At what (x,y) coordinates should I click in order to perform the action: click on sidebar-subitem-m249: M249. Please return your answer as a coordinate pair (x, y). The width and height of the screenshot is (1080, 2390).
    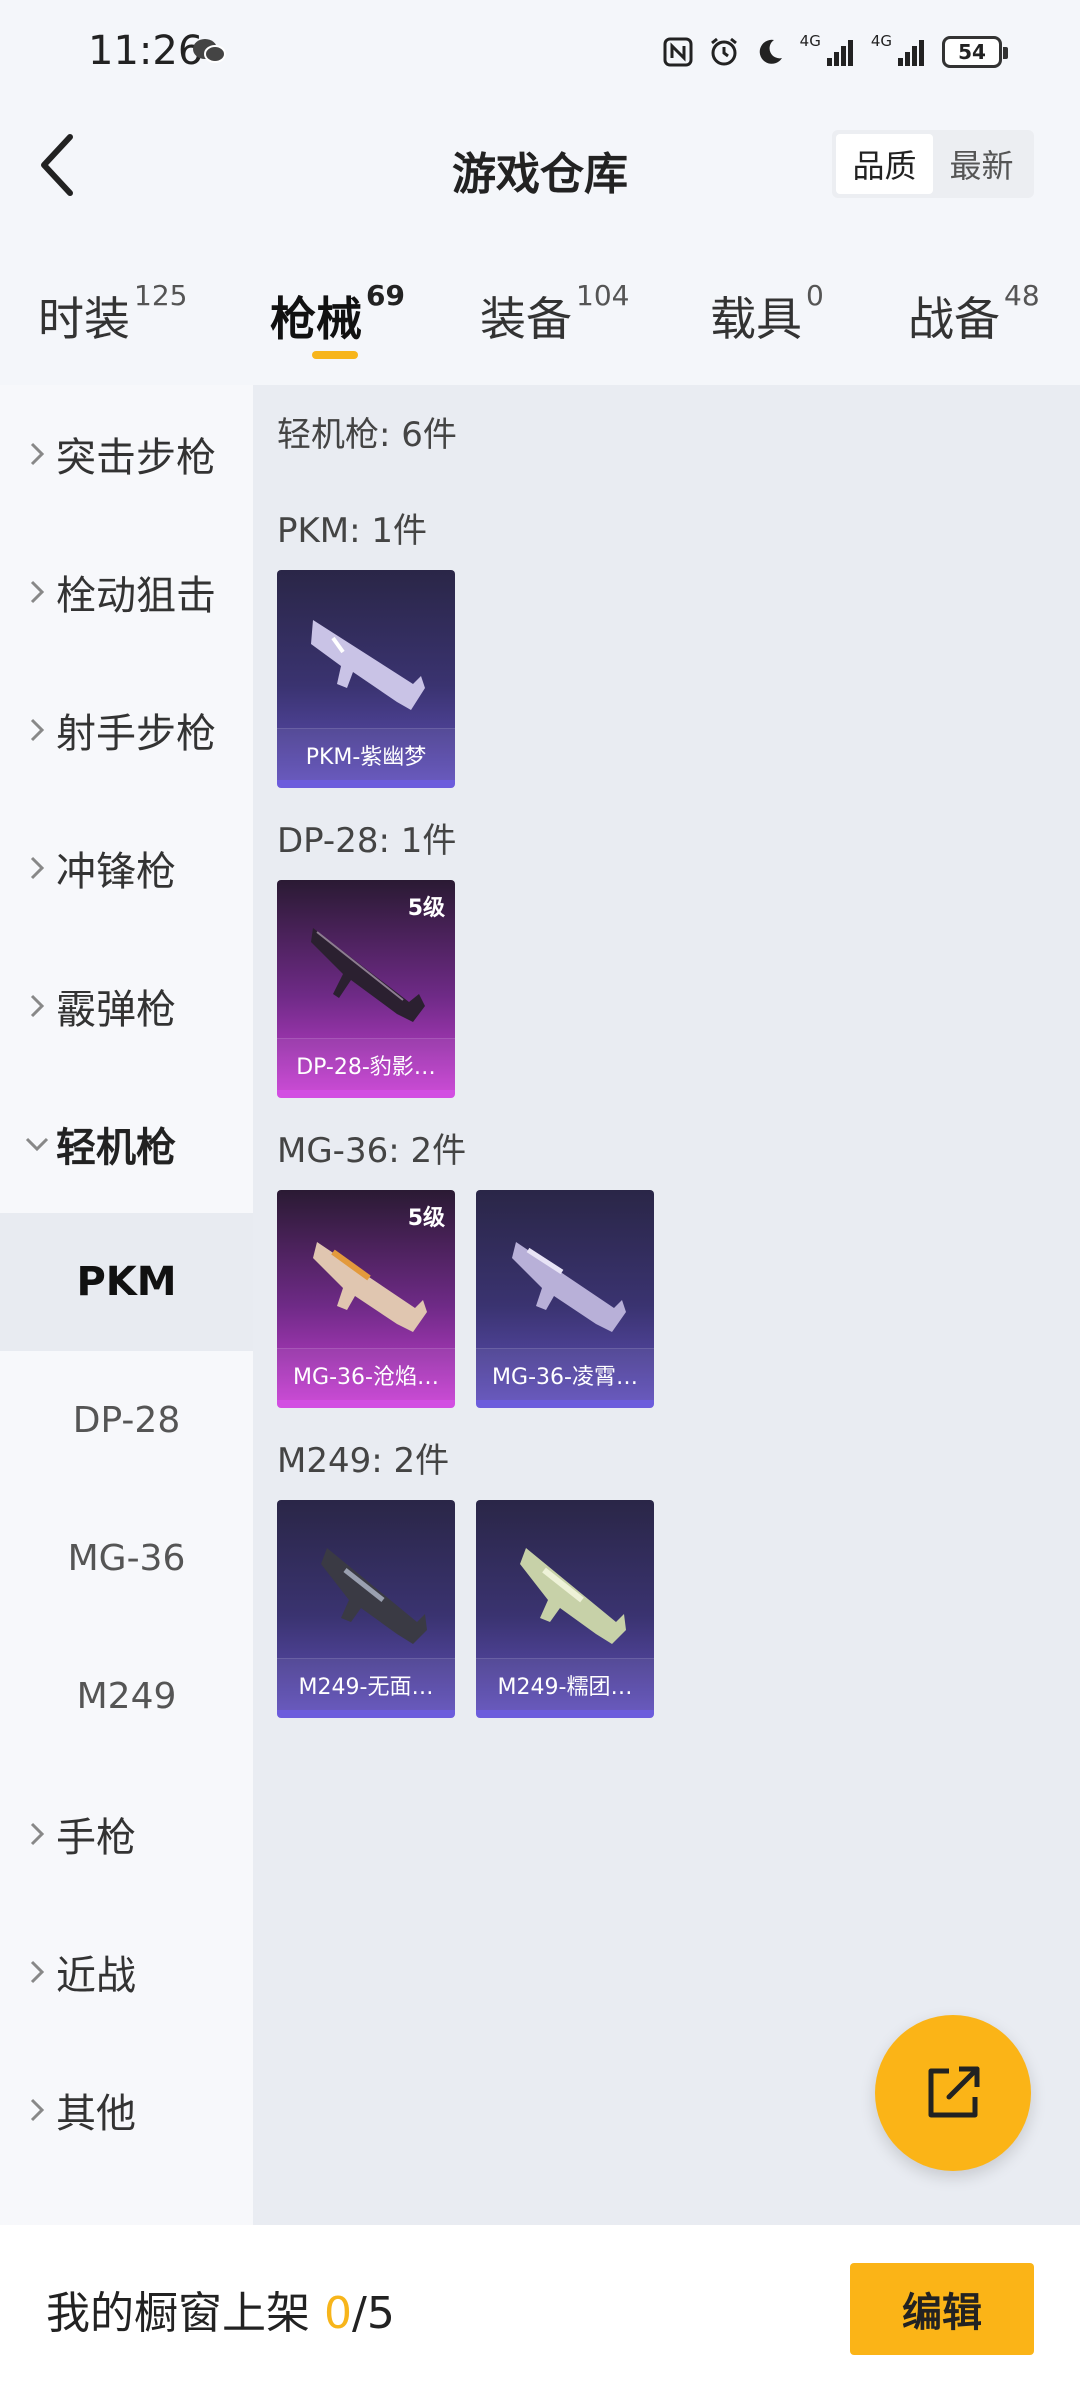
    Looking at the image, I should click on (126, 1696).